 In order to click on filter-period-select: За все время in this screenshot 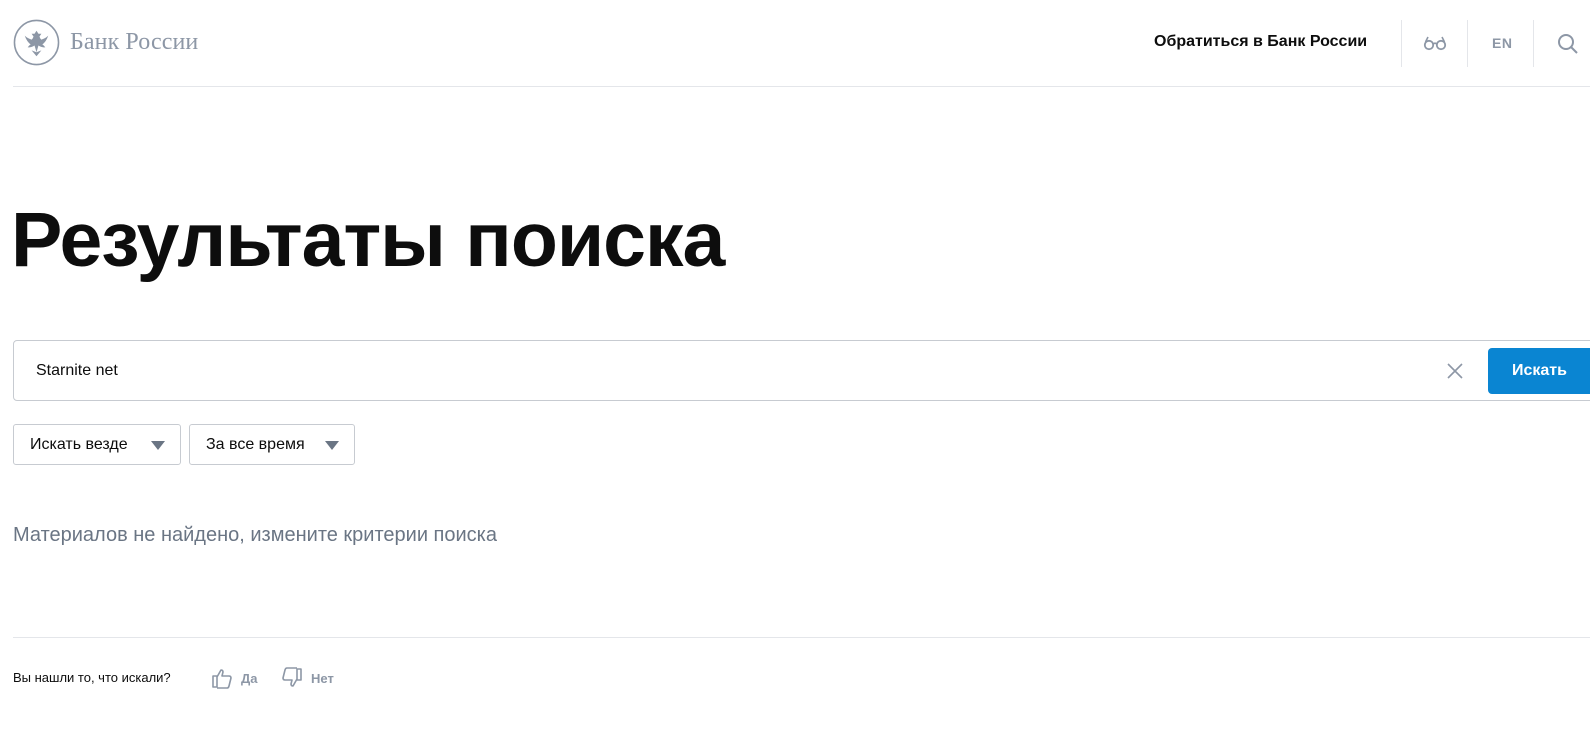, I will do `click(272, 444)`.